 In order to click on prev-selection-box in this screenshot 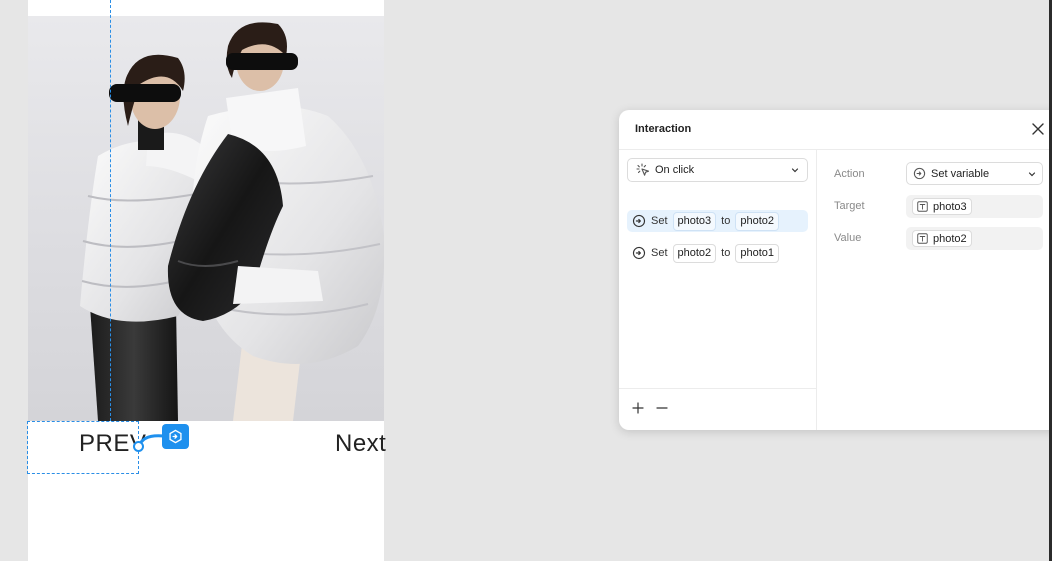, I will do `click(83, 447)`.